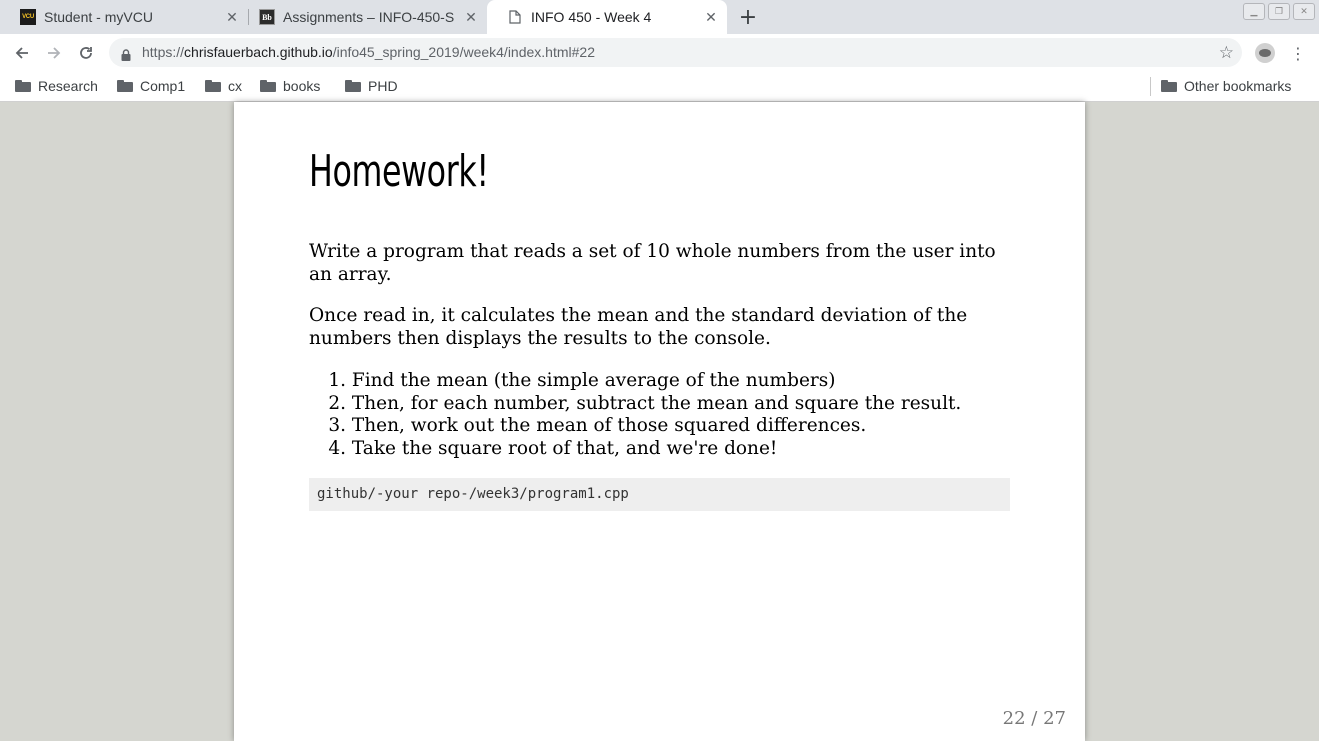 The image size is (1319, 741). What do you see at coordinates (1226, 53) in the screenshot?
I see `bookmark-star-icon: ☆` at bounding box center [1226, 53].